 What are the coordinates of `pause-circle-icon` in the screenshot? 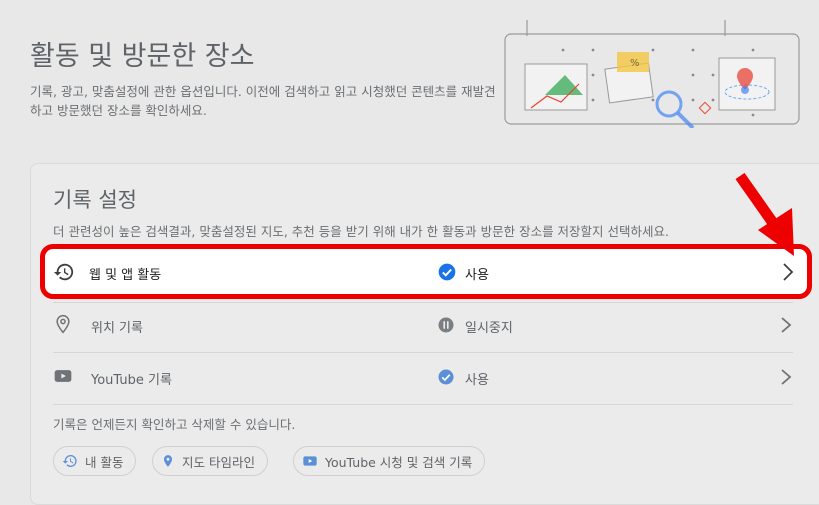 It's located at (446, 325).